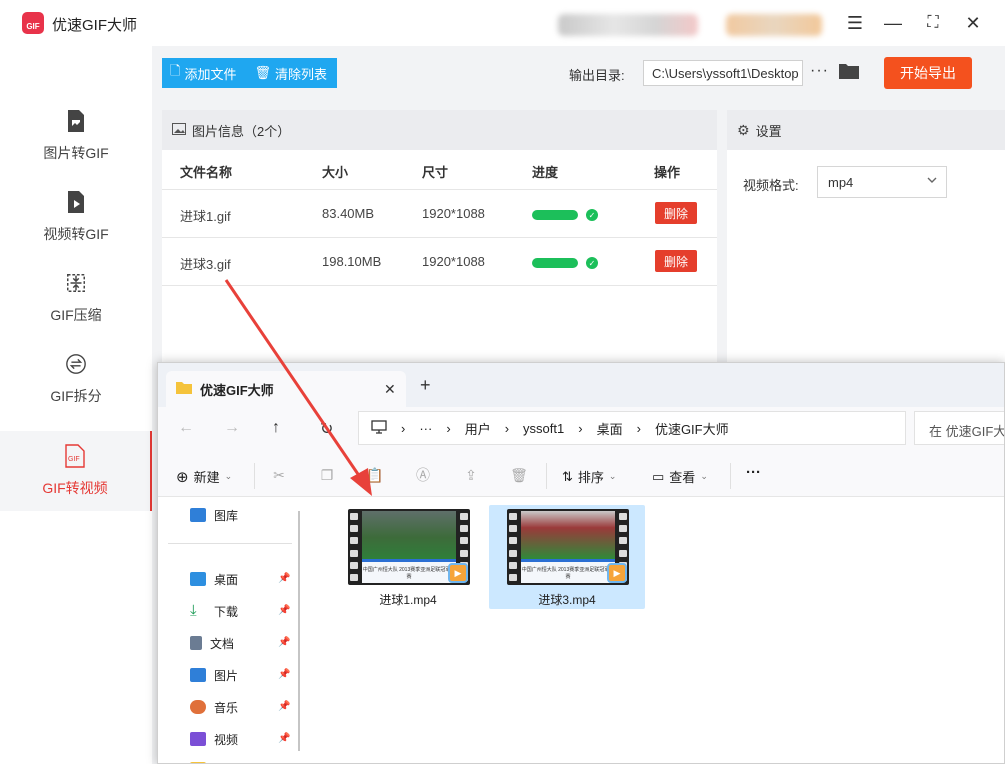  Describe the element at coordinates (425, 385) in the screenshot. I see `new-tab-button: +` at that location.